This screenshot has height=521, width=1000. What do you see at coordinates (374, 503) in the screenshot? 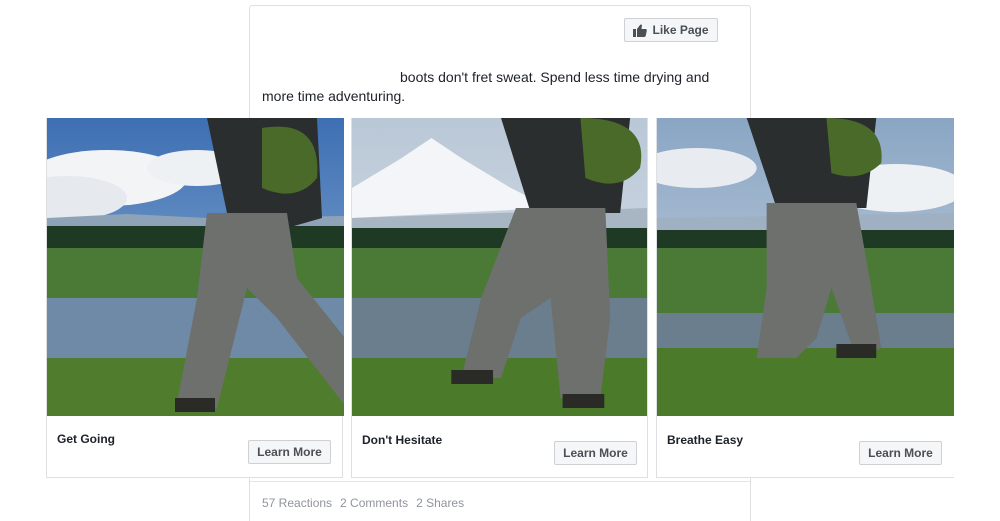
I see `comments-count: 2 Comments` at bounding box center [374, 503].